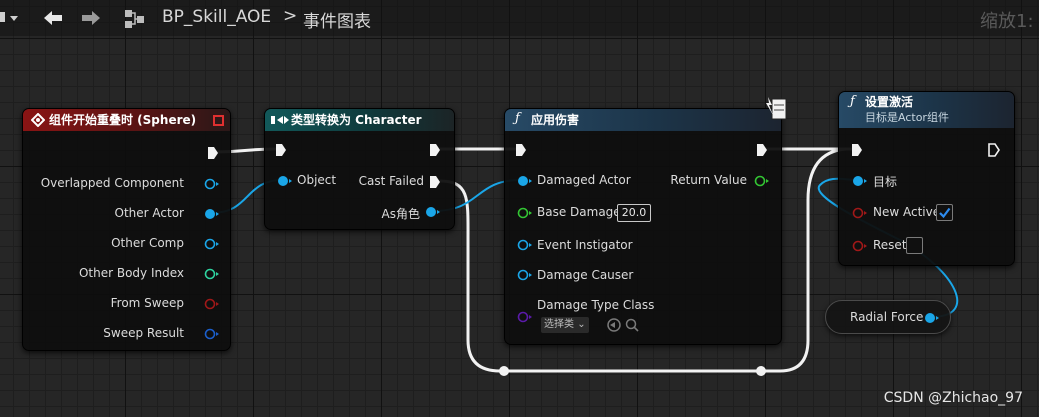 The width and height of the screenshot is (1039, 417). I want to click on select-class-dropdown: 选择类 ⌄, so click(565, 325).